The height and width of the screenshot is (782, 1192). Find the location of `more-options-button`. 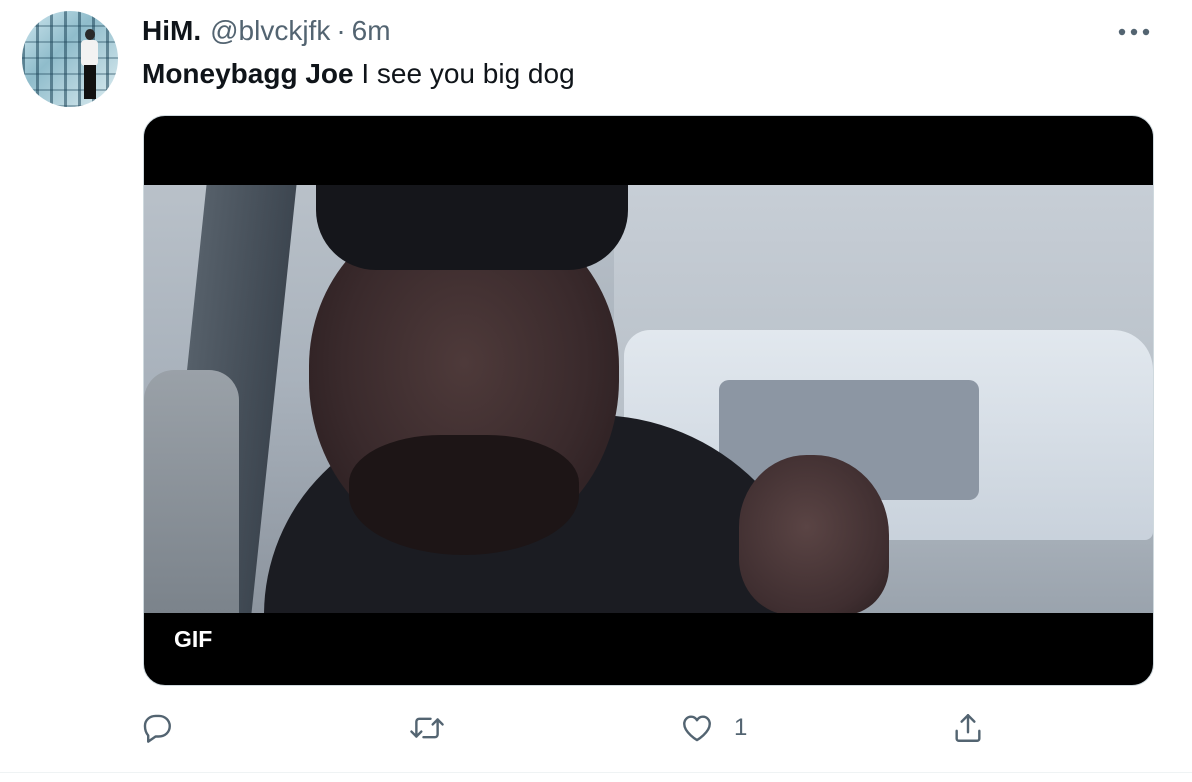

more-options-button is located at coordinates (1134, 32).